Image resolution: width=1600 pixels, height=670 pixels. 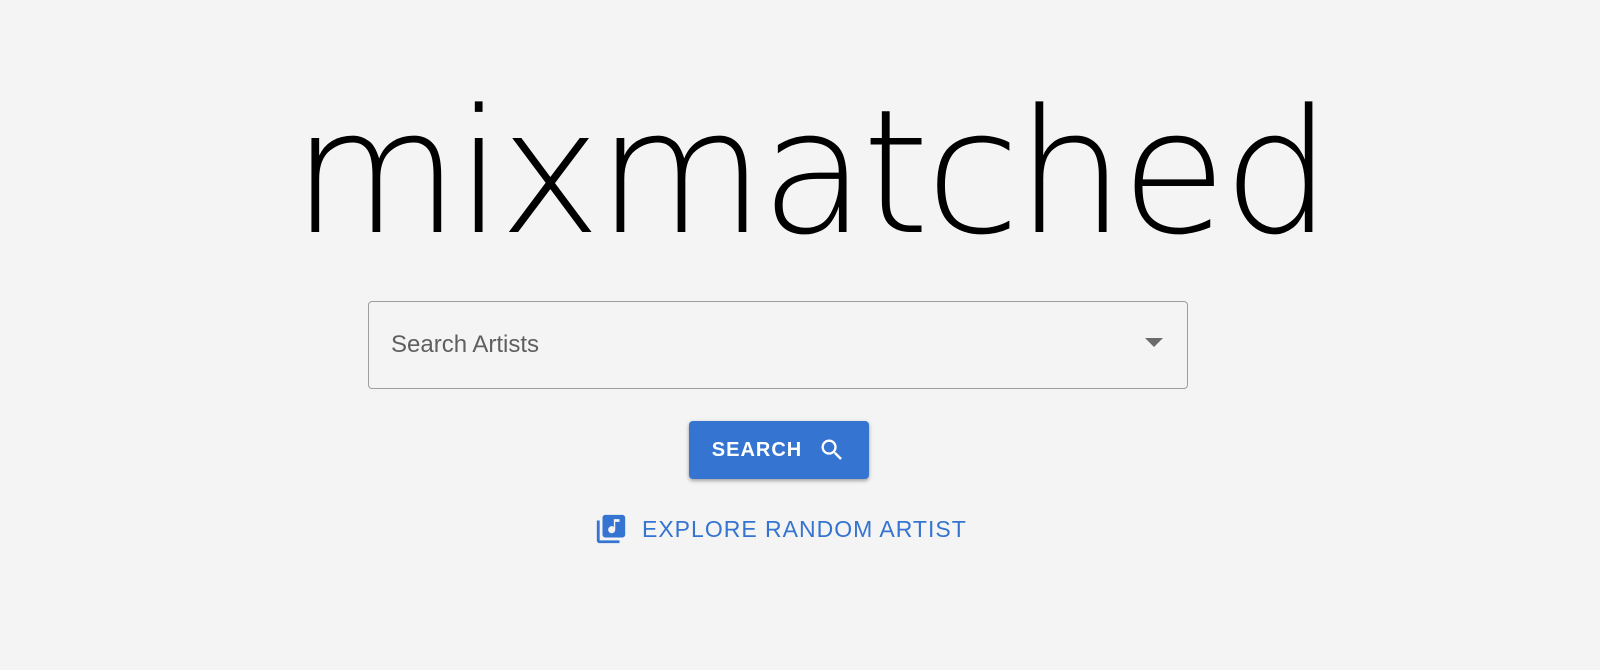 I want to click on search-input, so click(x=761, y=345).